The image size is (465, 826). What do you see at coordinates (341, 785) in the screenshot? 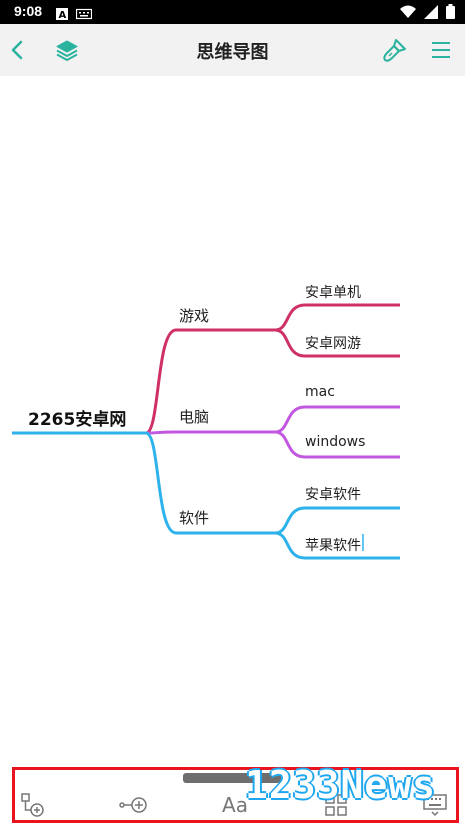
I see `watermark: 1233News` at bounding box center [341, 785].